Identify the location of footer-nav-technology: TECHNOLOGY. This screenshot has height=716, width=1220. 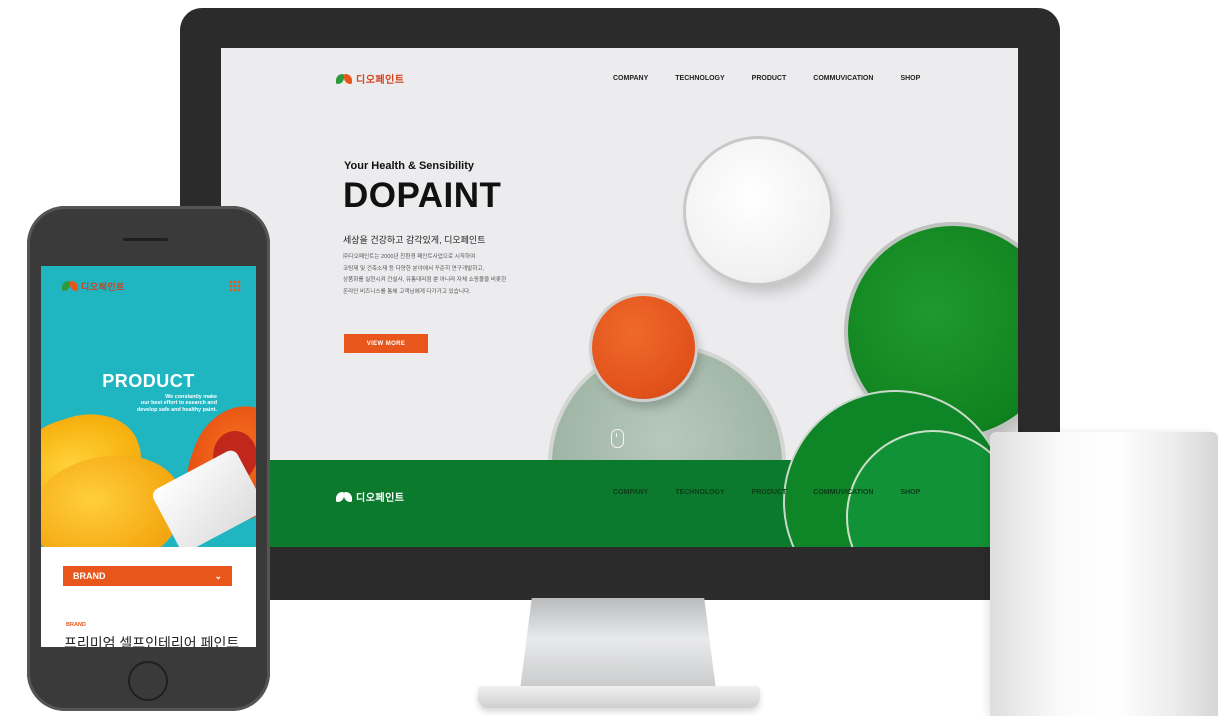
(699, 492).